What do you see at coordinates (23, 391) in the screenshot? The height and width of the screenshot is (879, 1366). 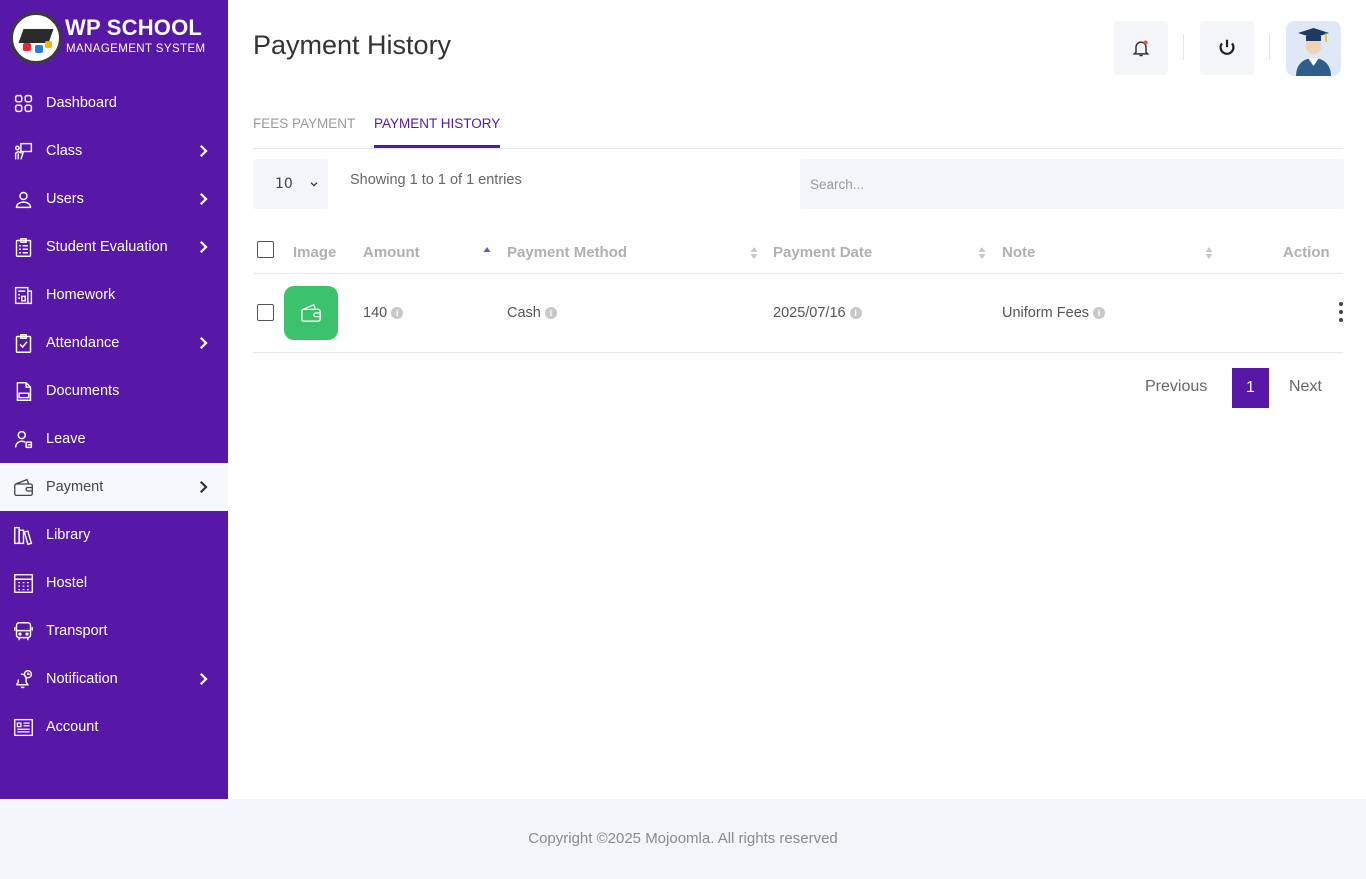 I see `document-icon` at bounding box center [23, 391].